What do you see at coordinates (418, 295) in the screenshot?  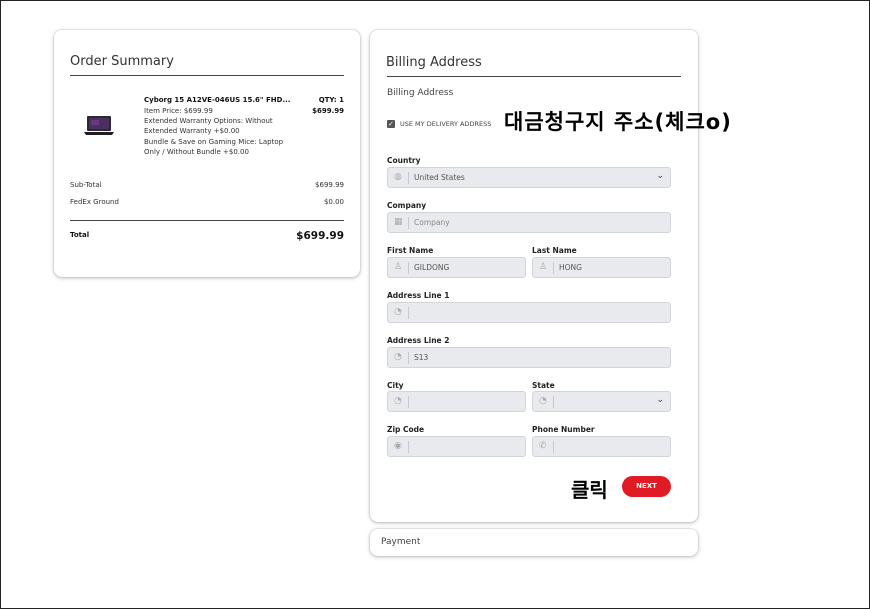 I see `address-line-1-label: Address Line 1` at bounding box center [418, 295].